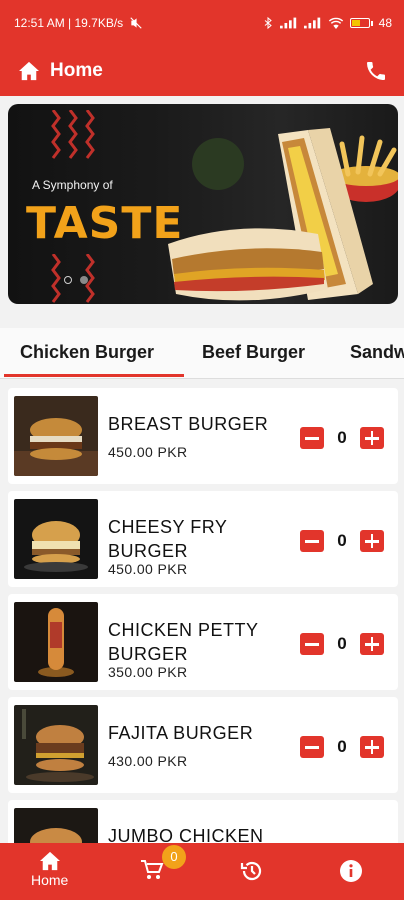  Describe the element at coordinates (287, 23) in the screenshot. I see `signal-icon` at that location.